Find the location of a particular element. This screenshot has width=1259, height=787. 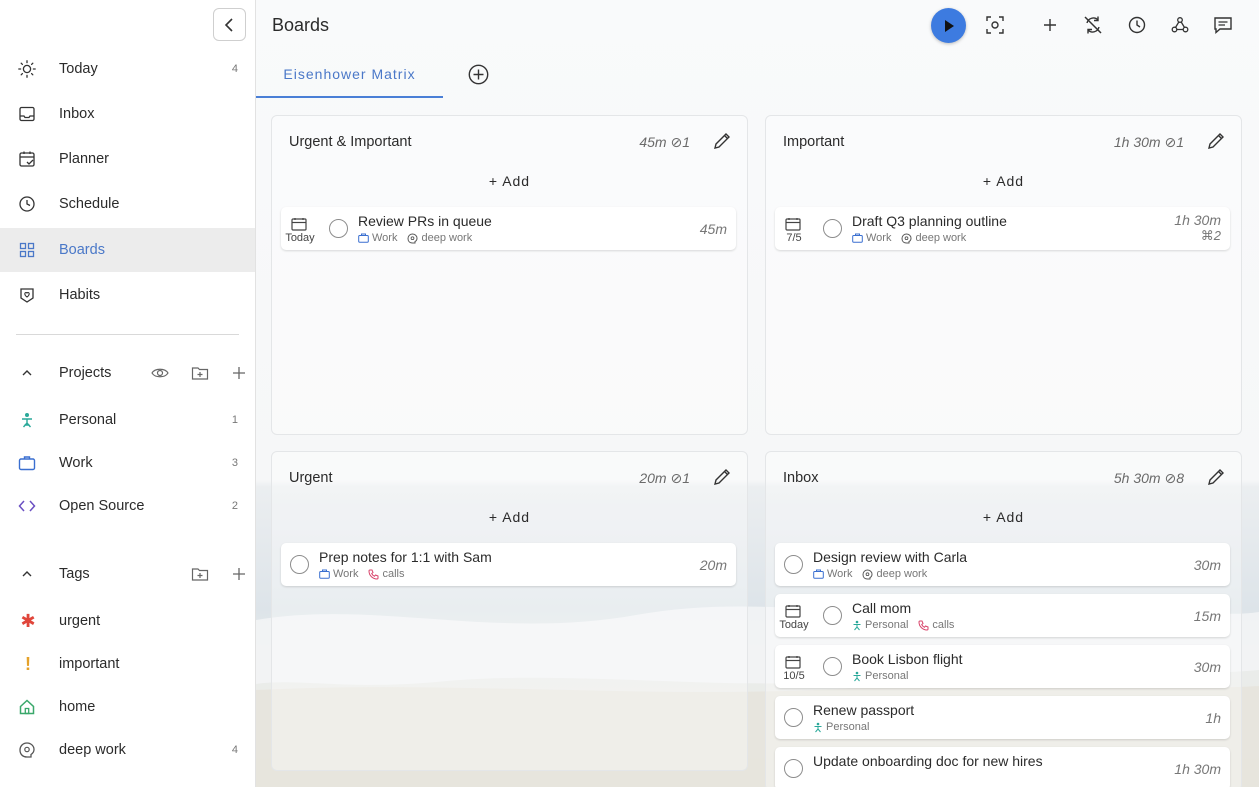

nav-label: Planner is located at coordinates (84, 159).